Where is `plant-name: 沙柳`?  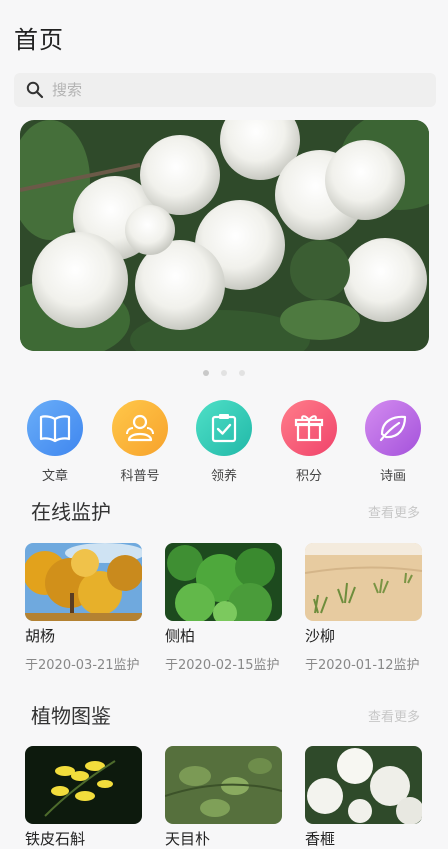
plant-name: 沙柳 is located at coordinates (320, 636).